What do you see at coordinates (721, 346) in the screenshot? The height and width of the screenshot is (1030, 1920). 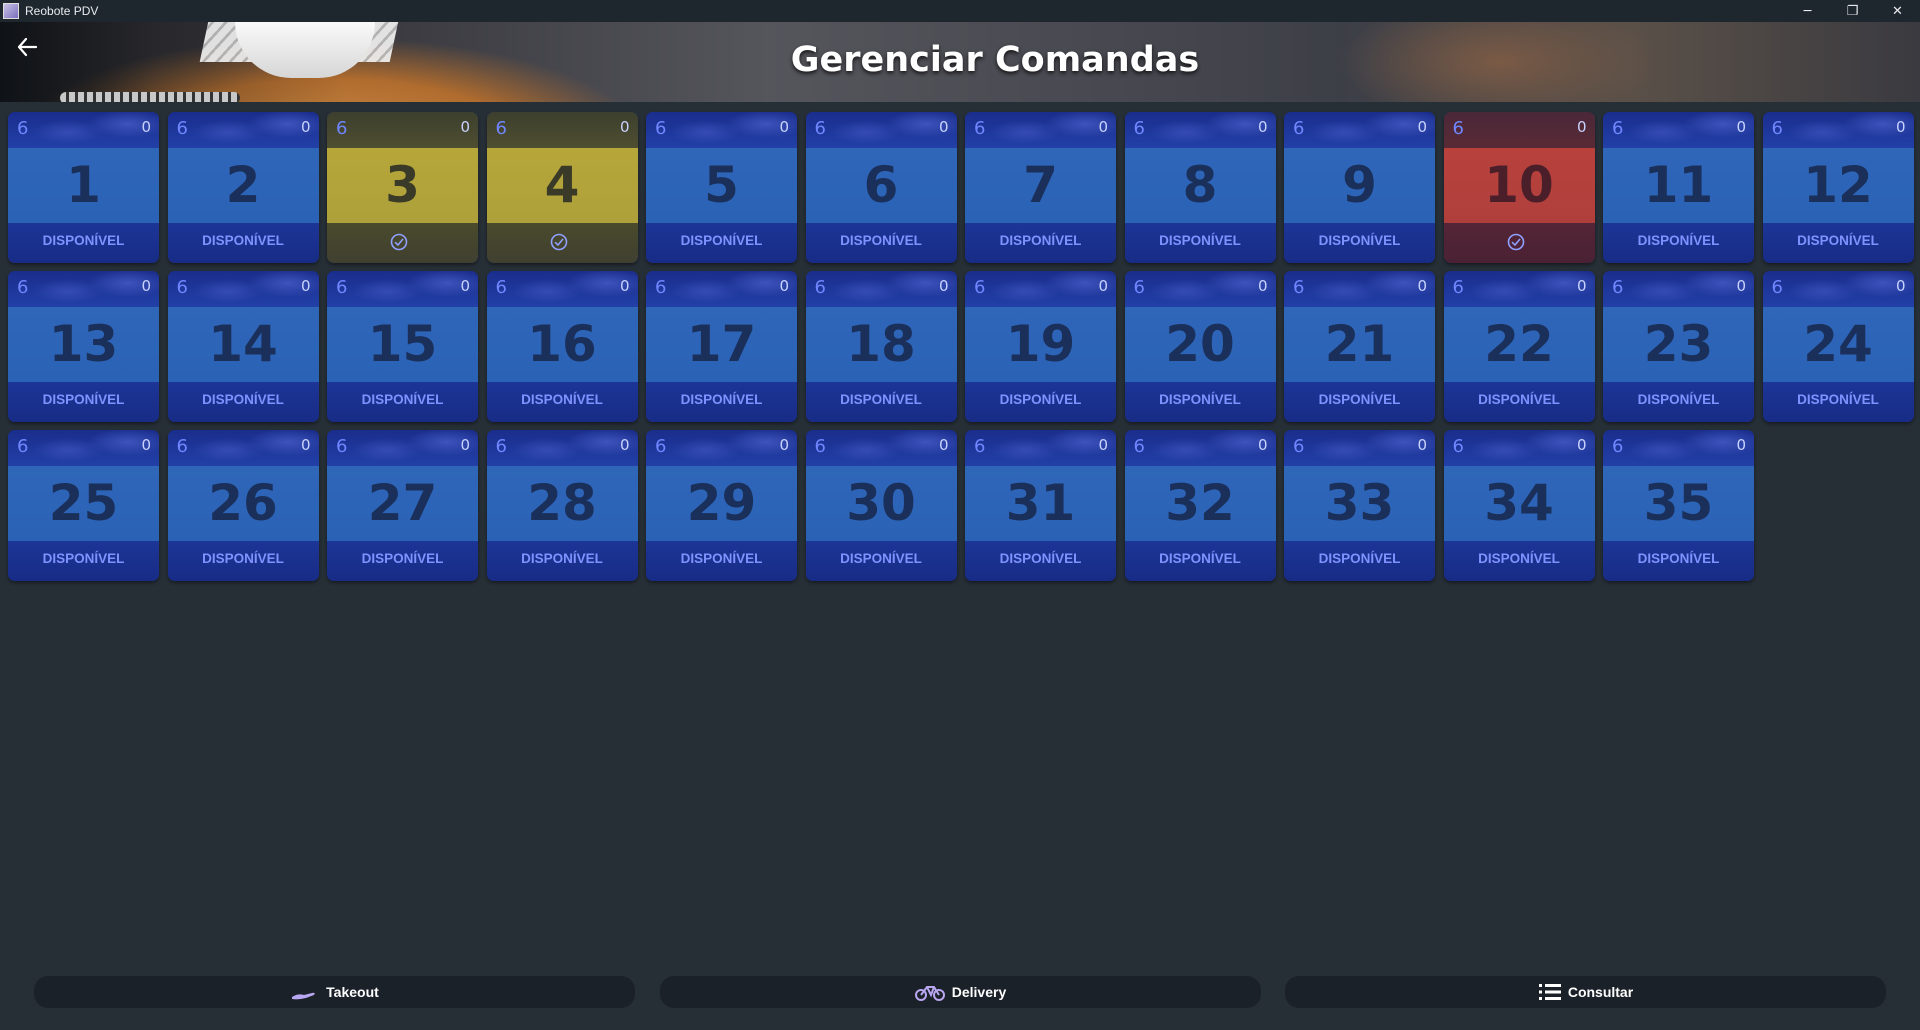 I see `comanda-tile-17: 6 0 17 DISPONÍVEL` at bounding box center [721, 346].